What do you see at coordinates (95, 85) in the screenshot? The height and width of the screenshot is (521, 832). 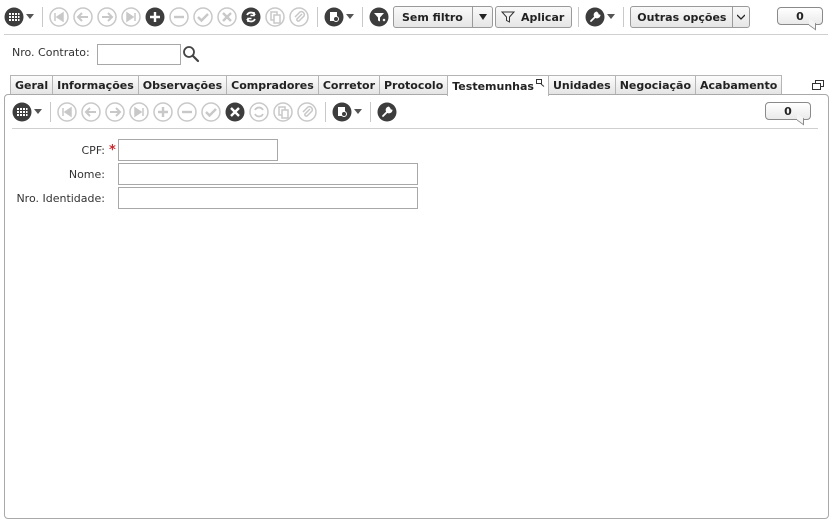 I see `tab-informacoes: Informações` at bounding box center [95, 85].